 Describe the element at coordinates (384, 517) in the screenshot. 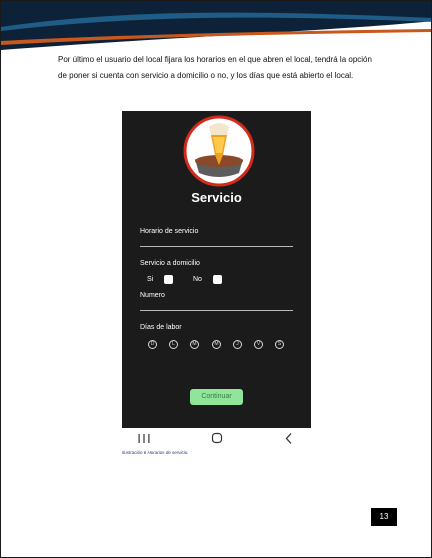

I see `page-number: 13` at that location.